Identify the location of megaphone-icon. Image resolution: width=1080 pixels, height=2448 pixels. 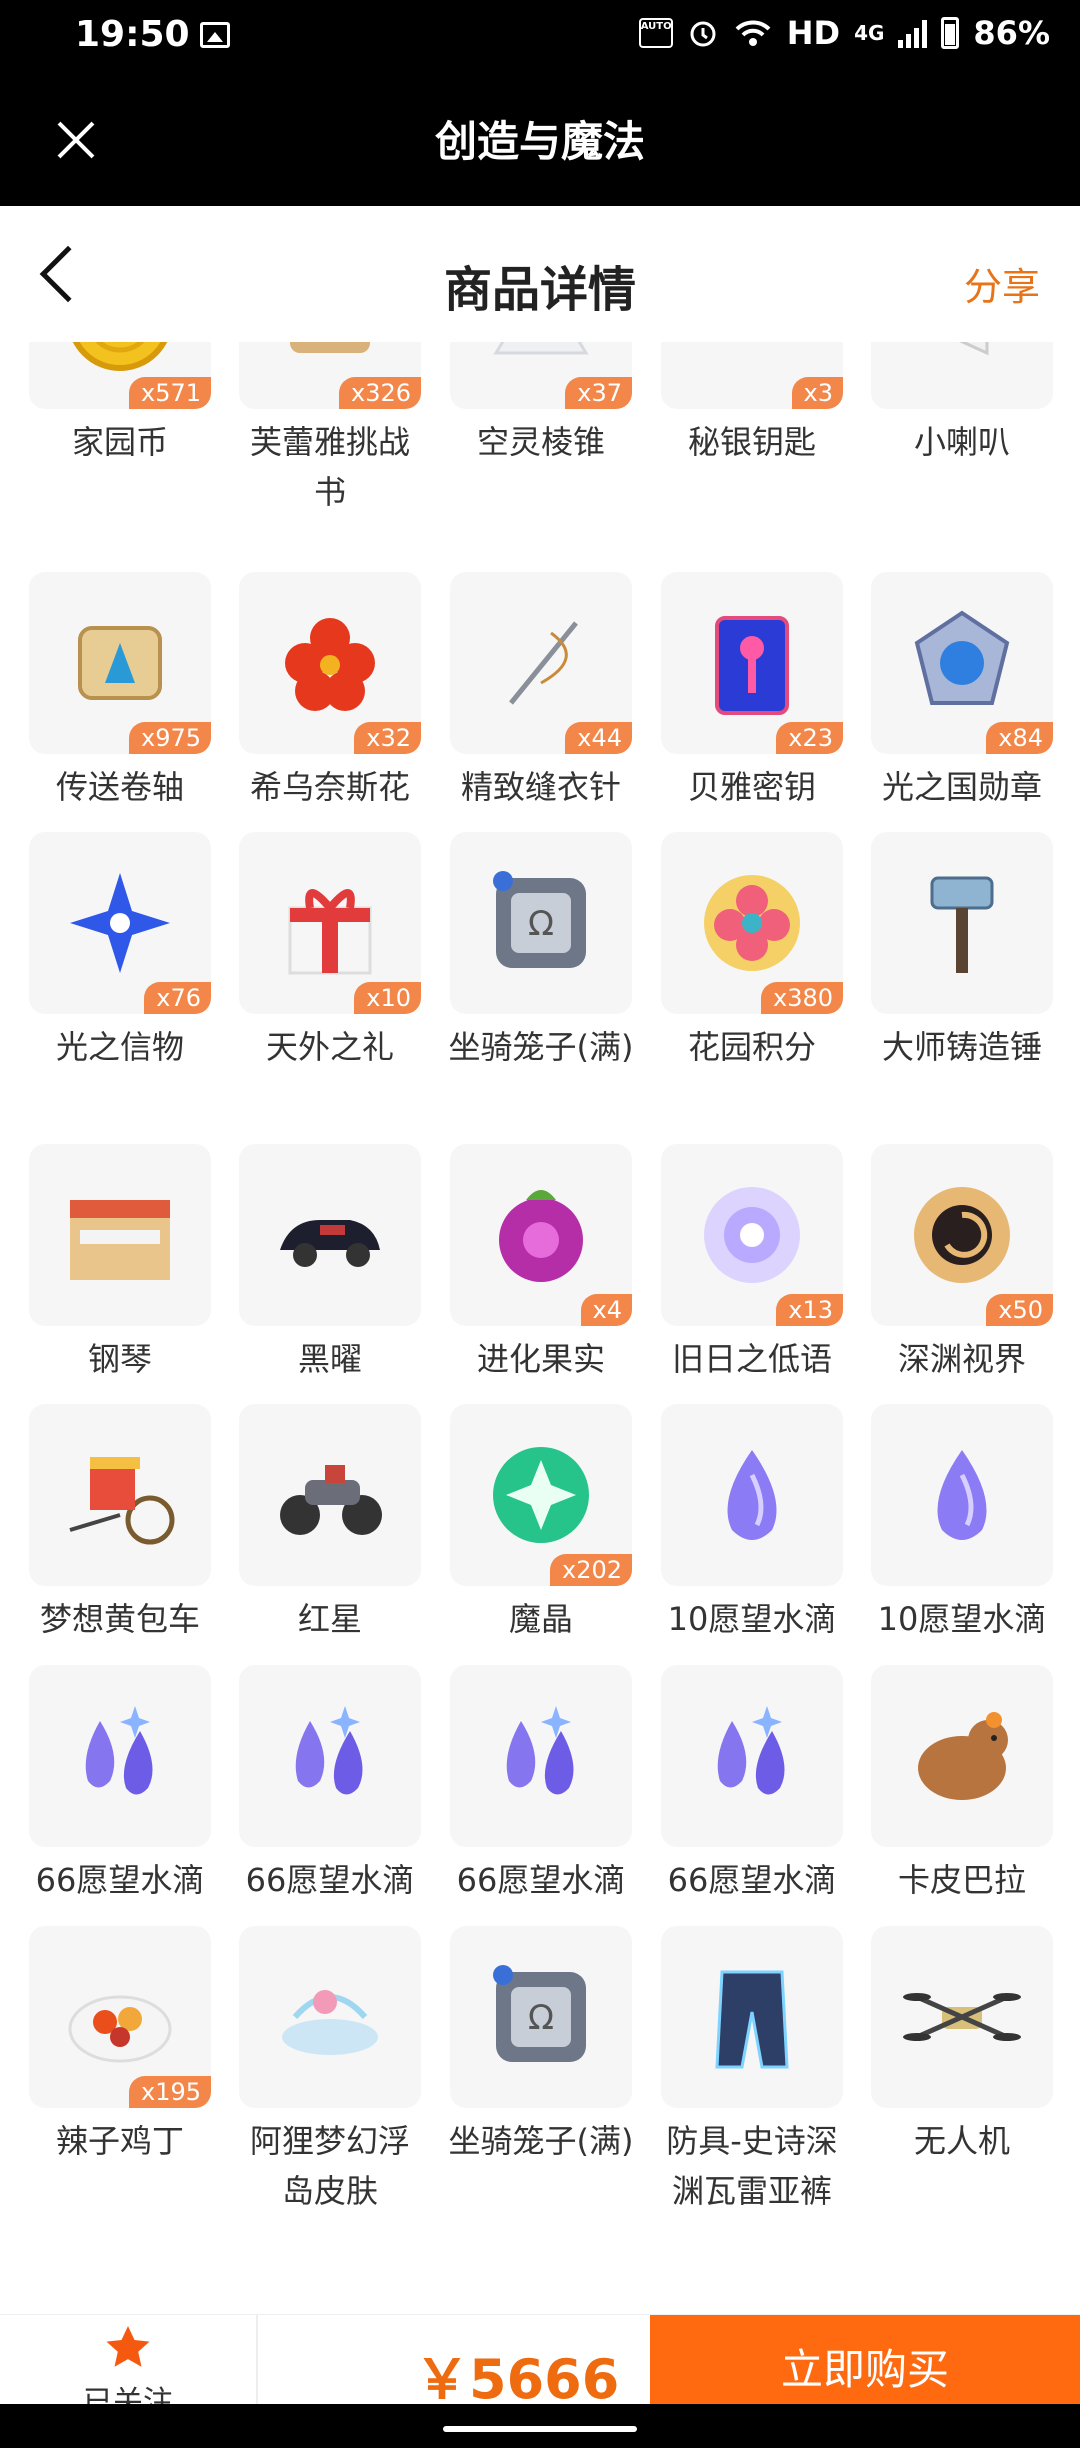
(974, 349).